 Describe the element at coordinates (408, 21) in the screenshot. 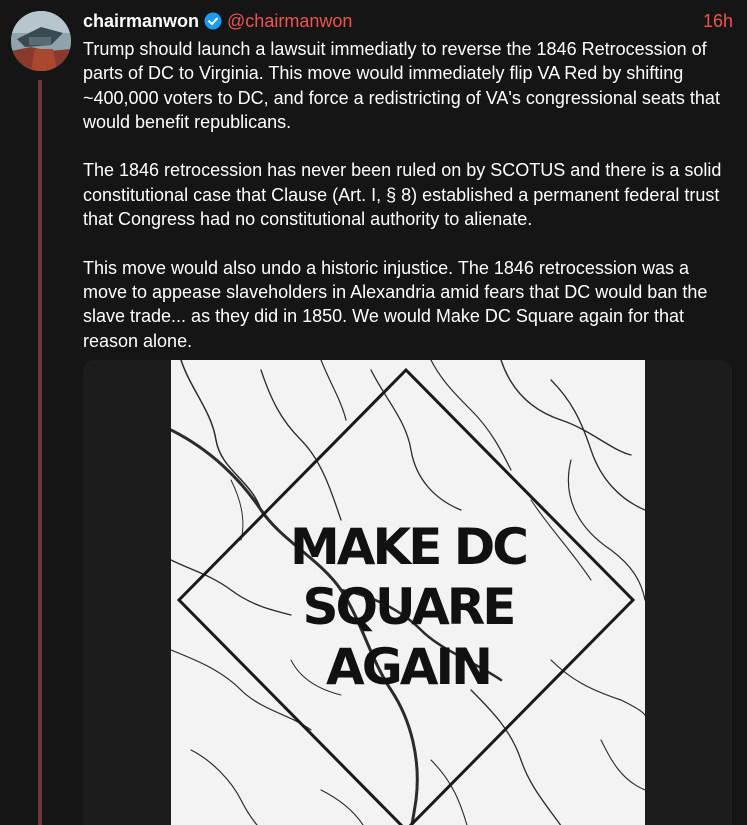

I see `post-header: chairmanwon @chairmanwon 16h` at that location.